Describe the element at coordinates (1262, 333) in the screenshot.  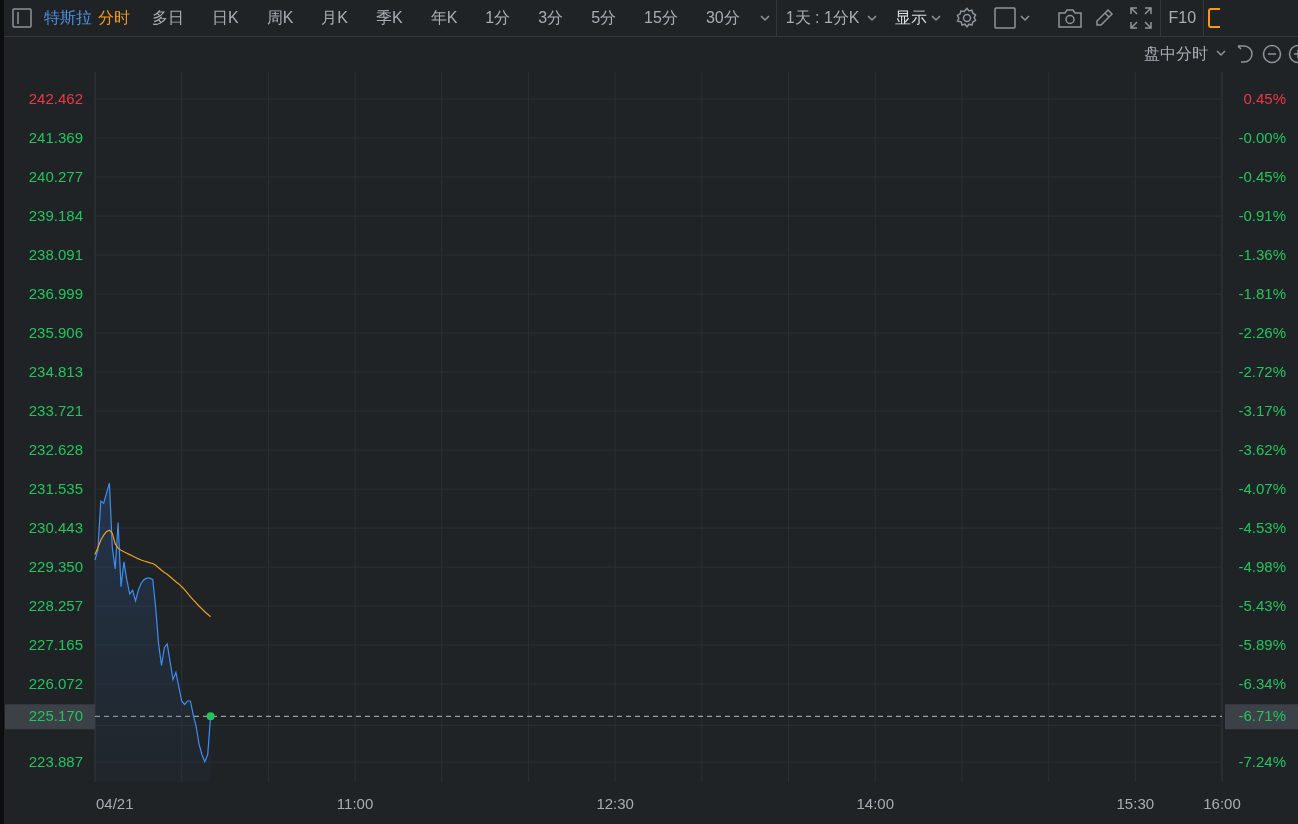
I see `percent-label: -2.26%` at that location.